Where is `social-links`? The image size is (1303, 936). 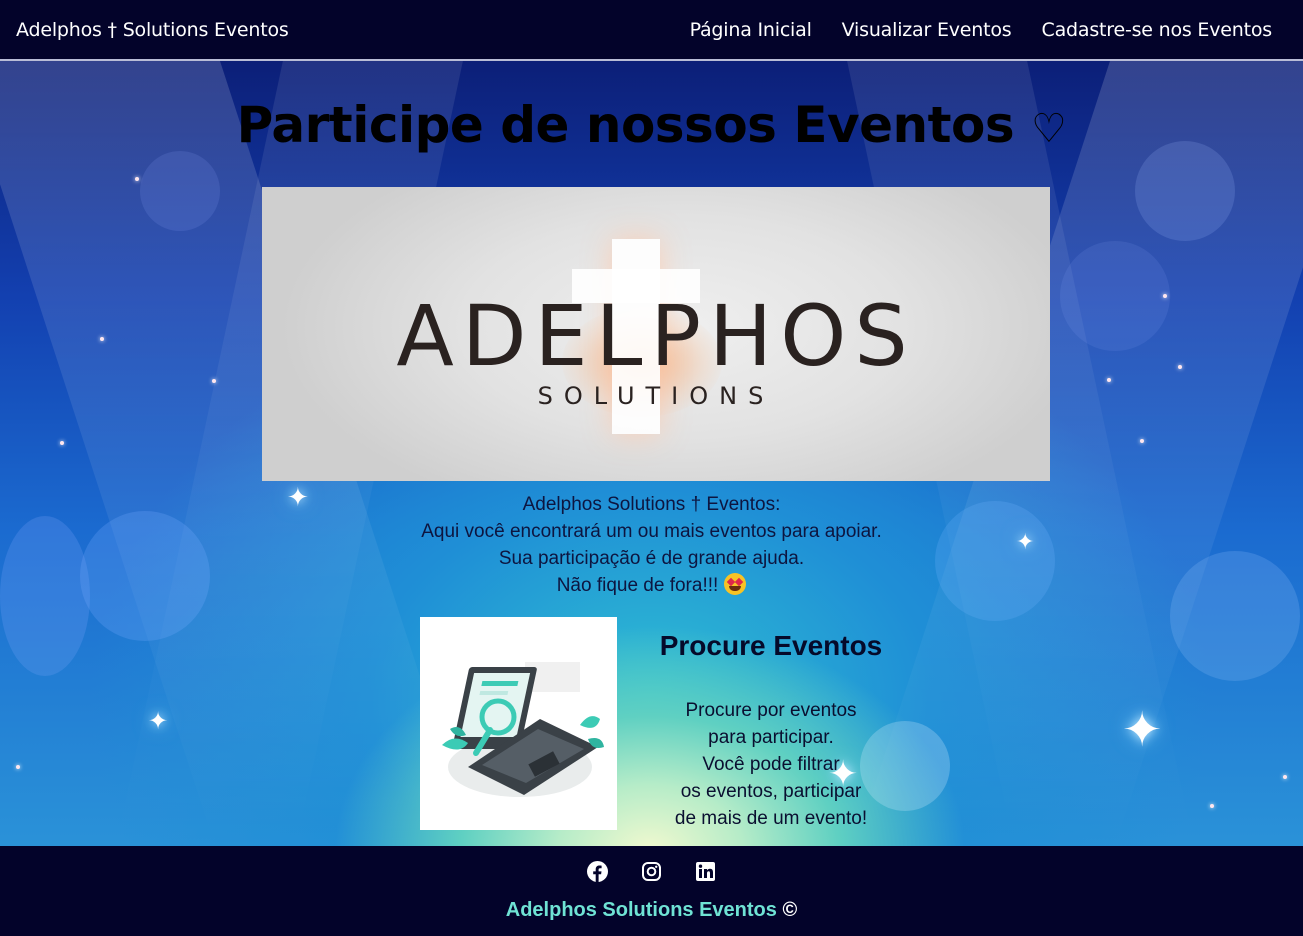 social-links is located at coordinates (651, 871).